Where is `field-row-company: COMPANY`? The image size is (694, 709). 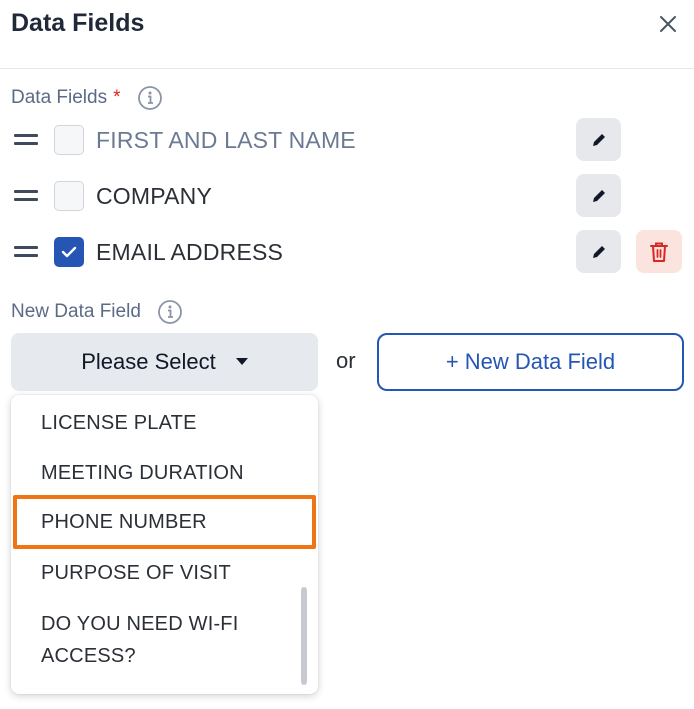 field-row-company: COMPANY is located at coordinates (347, 196).